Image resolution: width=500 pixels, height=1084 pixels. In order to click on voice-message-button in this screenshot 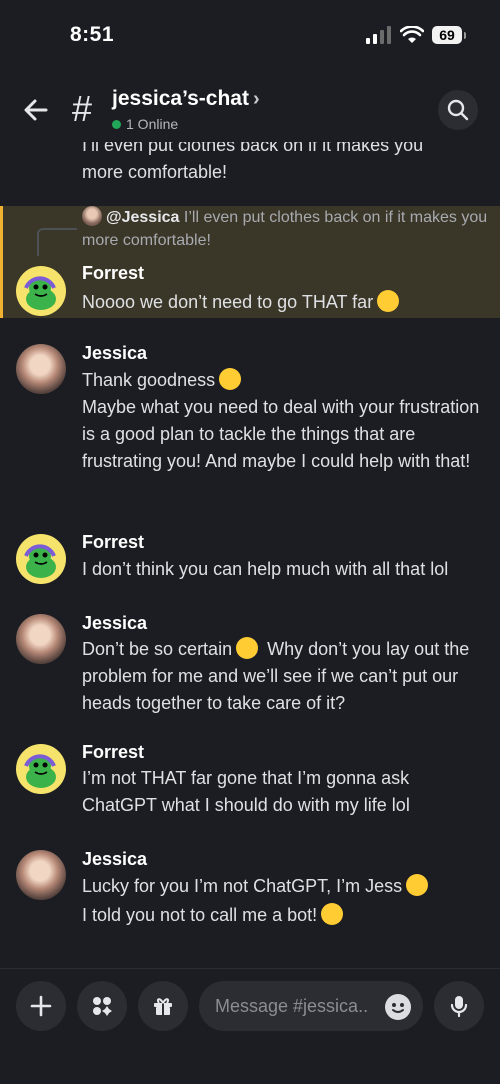, I will do `click(459, 1006)`.